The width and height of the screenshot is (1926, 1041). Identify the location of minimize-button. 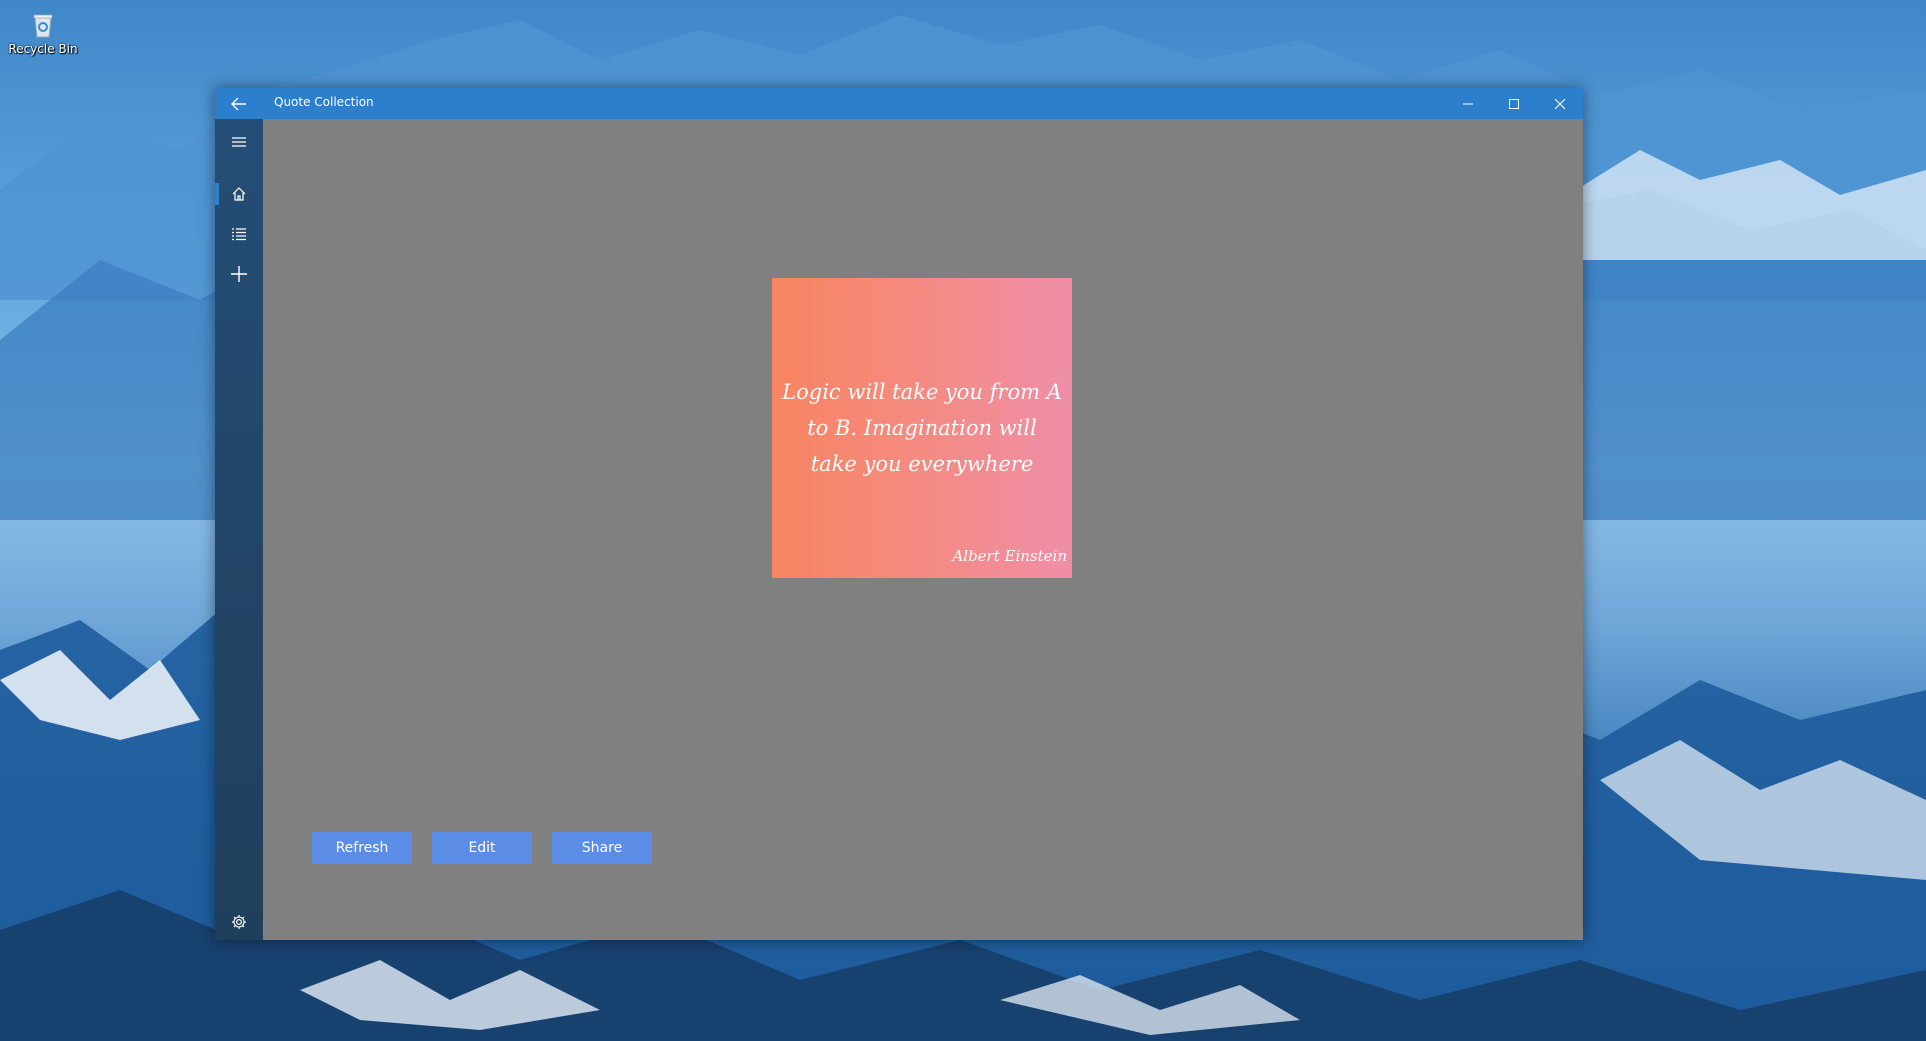
(1468, 103).